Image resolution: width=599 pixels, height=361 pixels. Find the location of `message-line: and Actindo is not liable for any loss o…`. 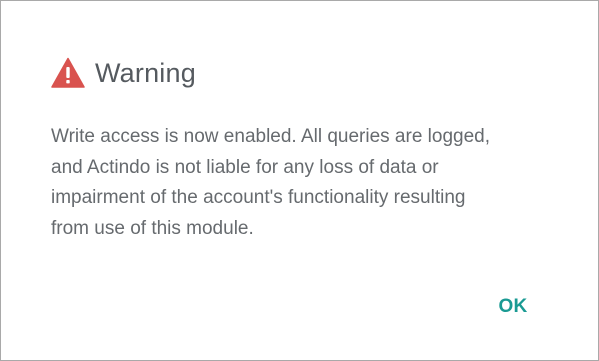

message-line: and Actindo is not liable for any loss o… is located at coordinates (245, 167).